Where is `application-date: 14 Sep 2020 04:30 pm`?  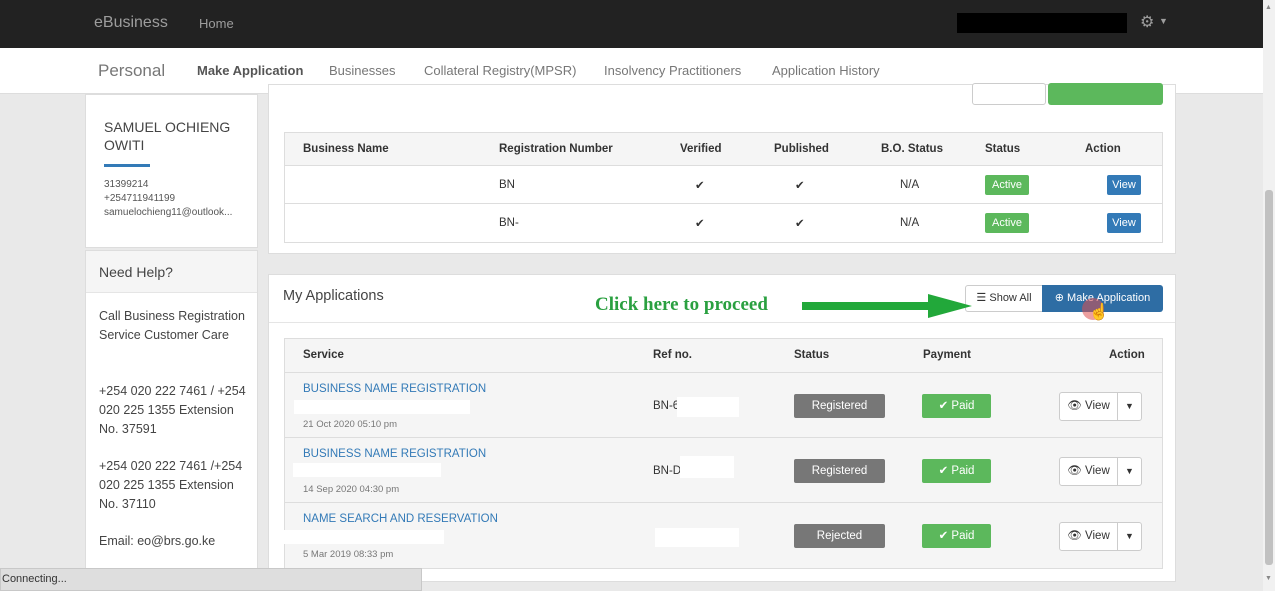
application-date: 14 Sep 2020 04:30 pm is located at coordinates (351, 489).